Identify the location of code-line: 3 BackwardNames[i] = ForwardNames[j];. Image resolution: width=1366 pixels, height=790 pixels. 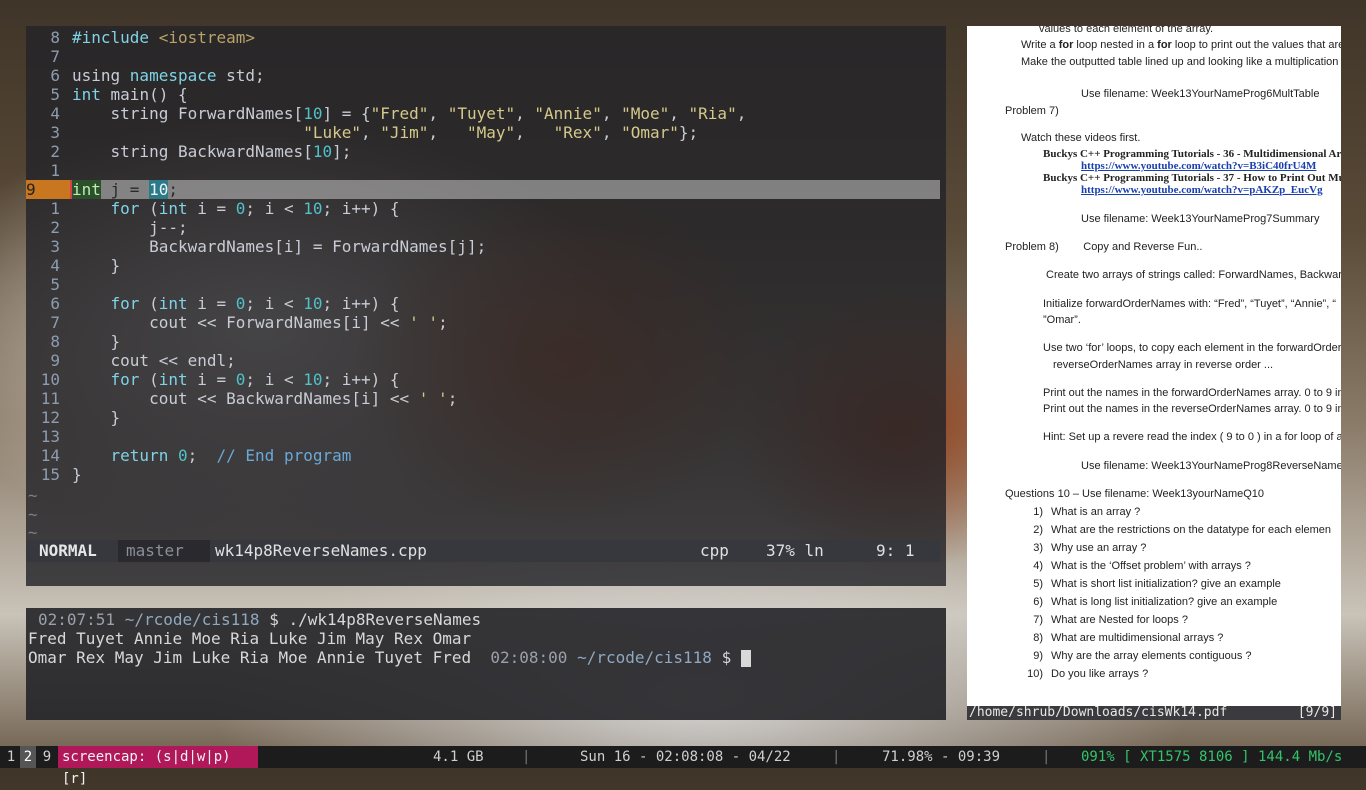
(483, 246).